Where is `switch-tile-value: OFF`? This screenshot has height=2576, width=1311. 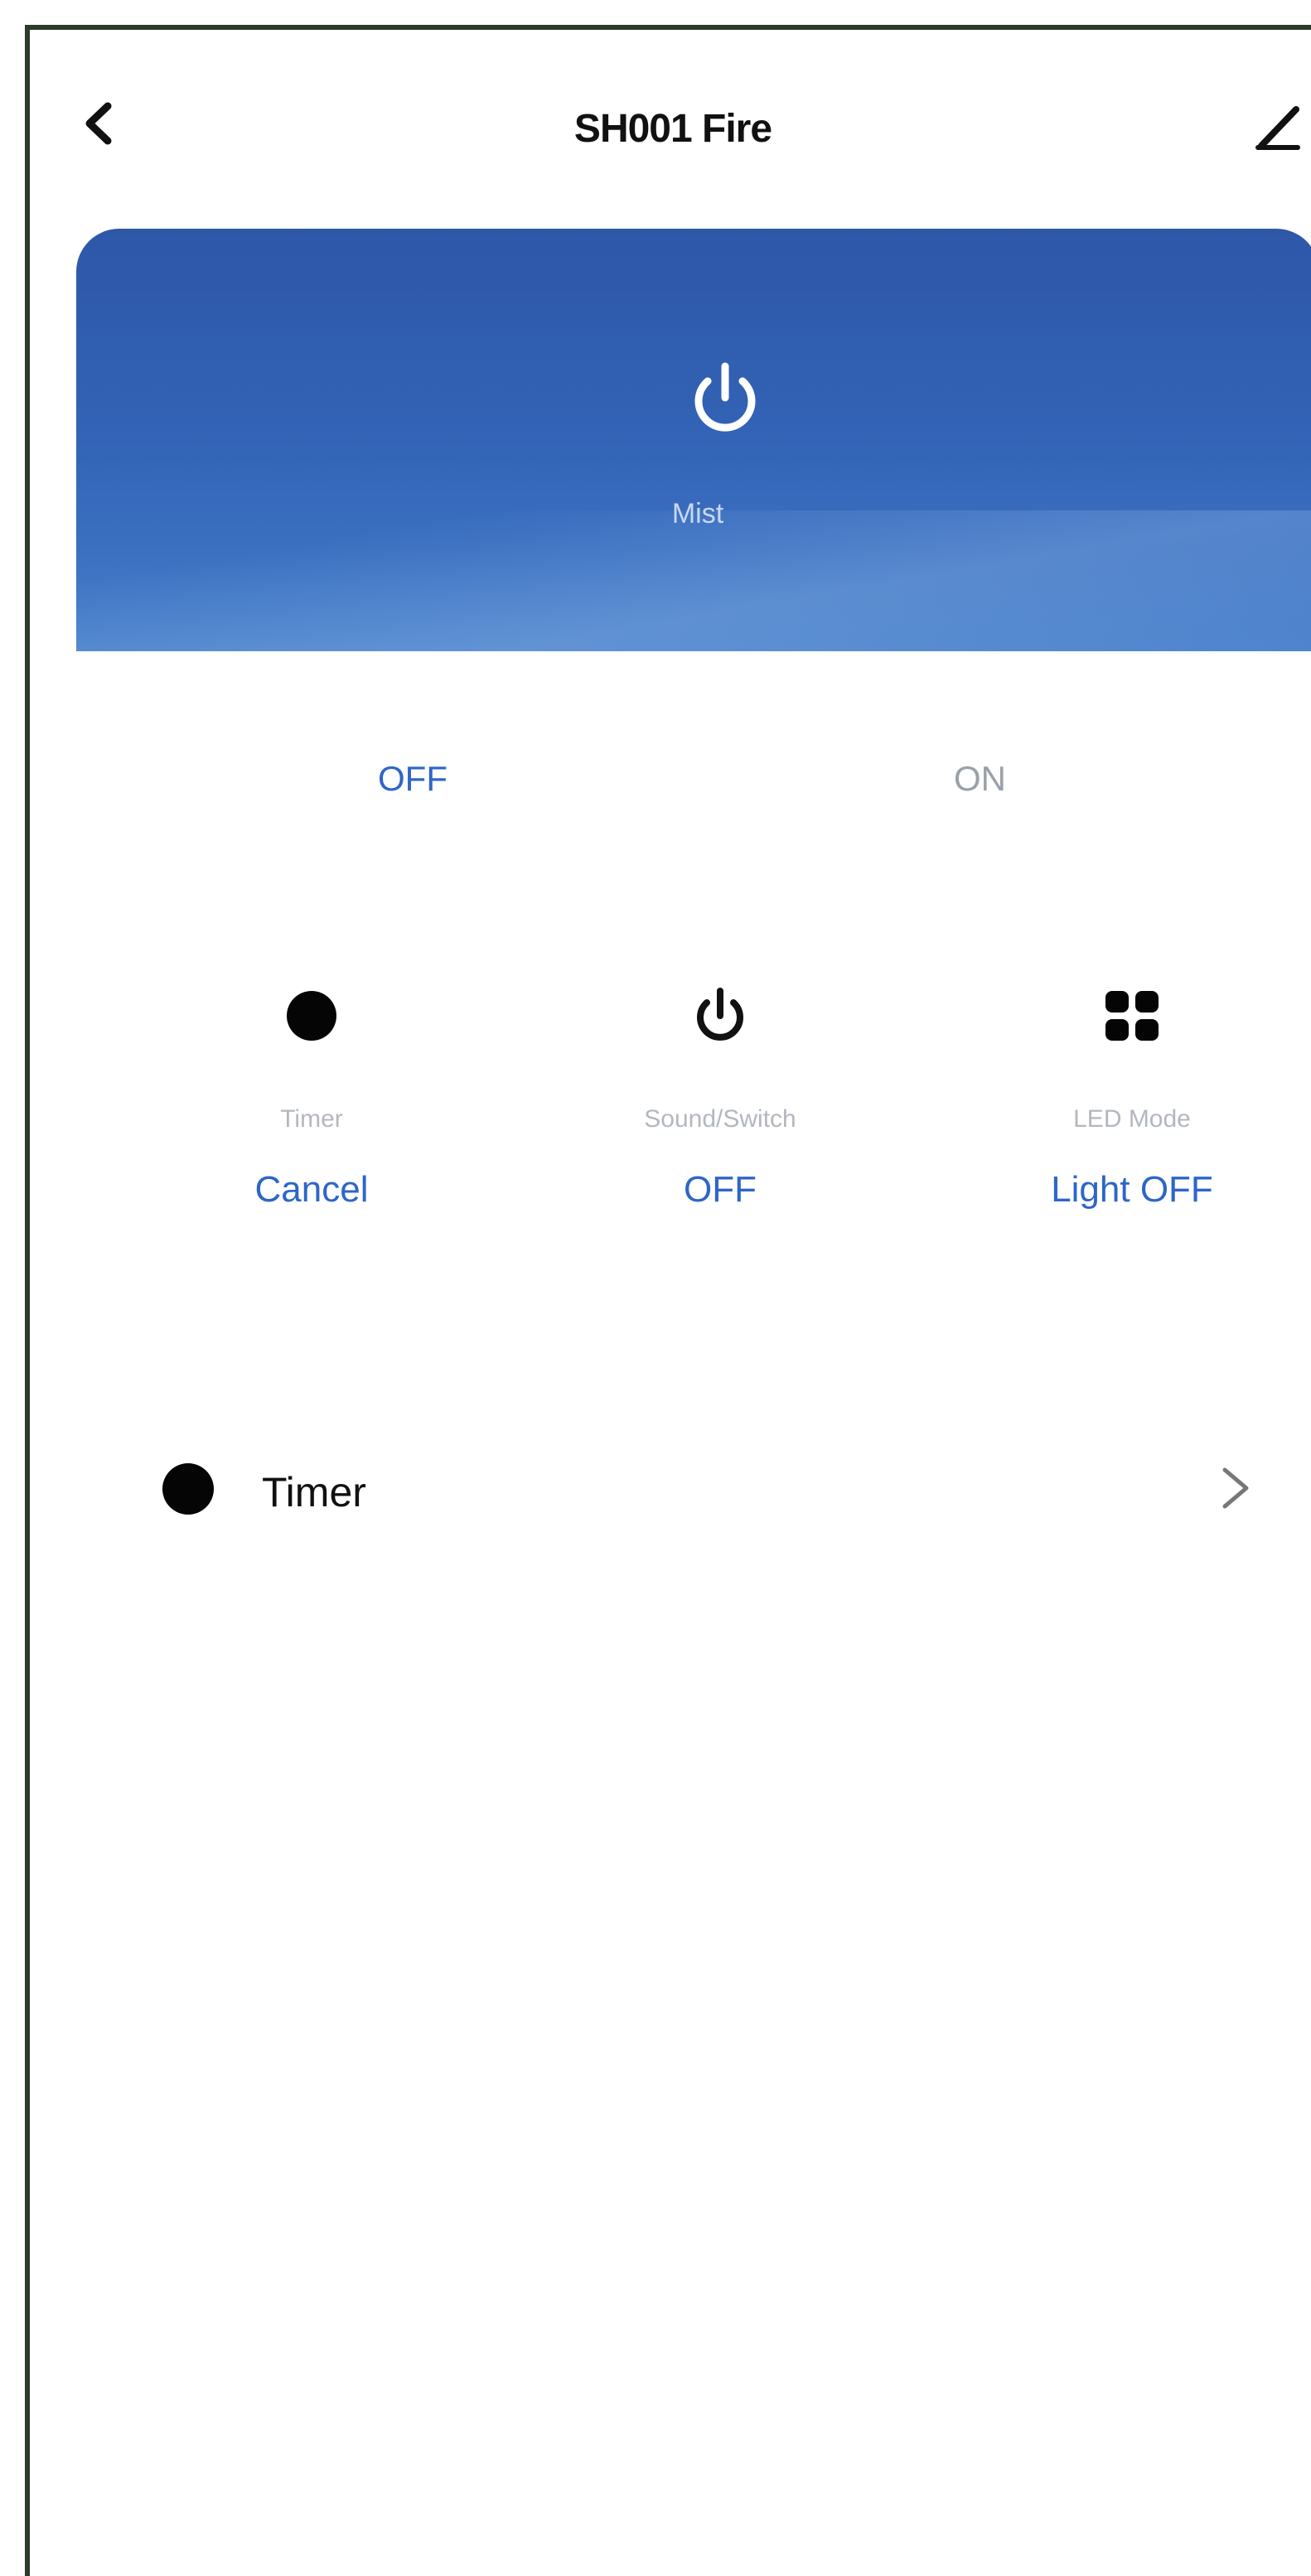
switch-tile-value: OFF is located at coordinates (720, 1189).